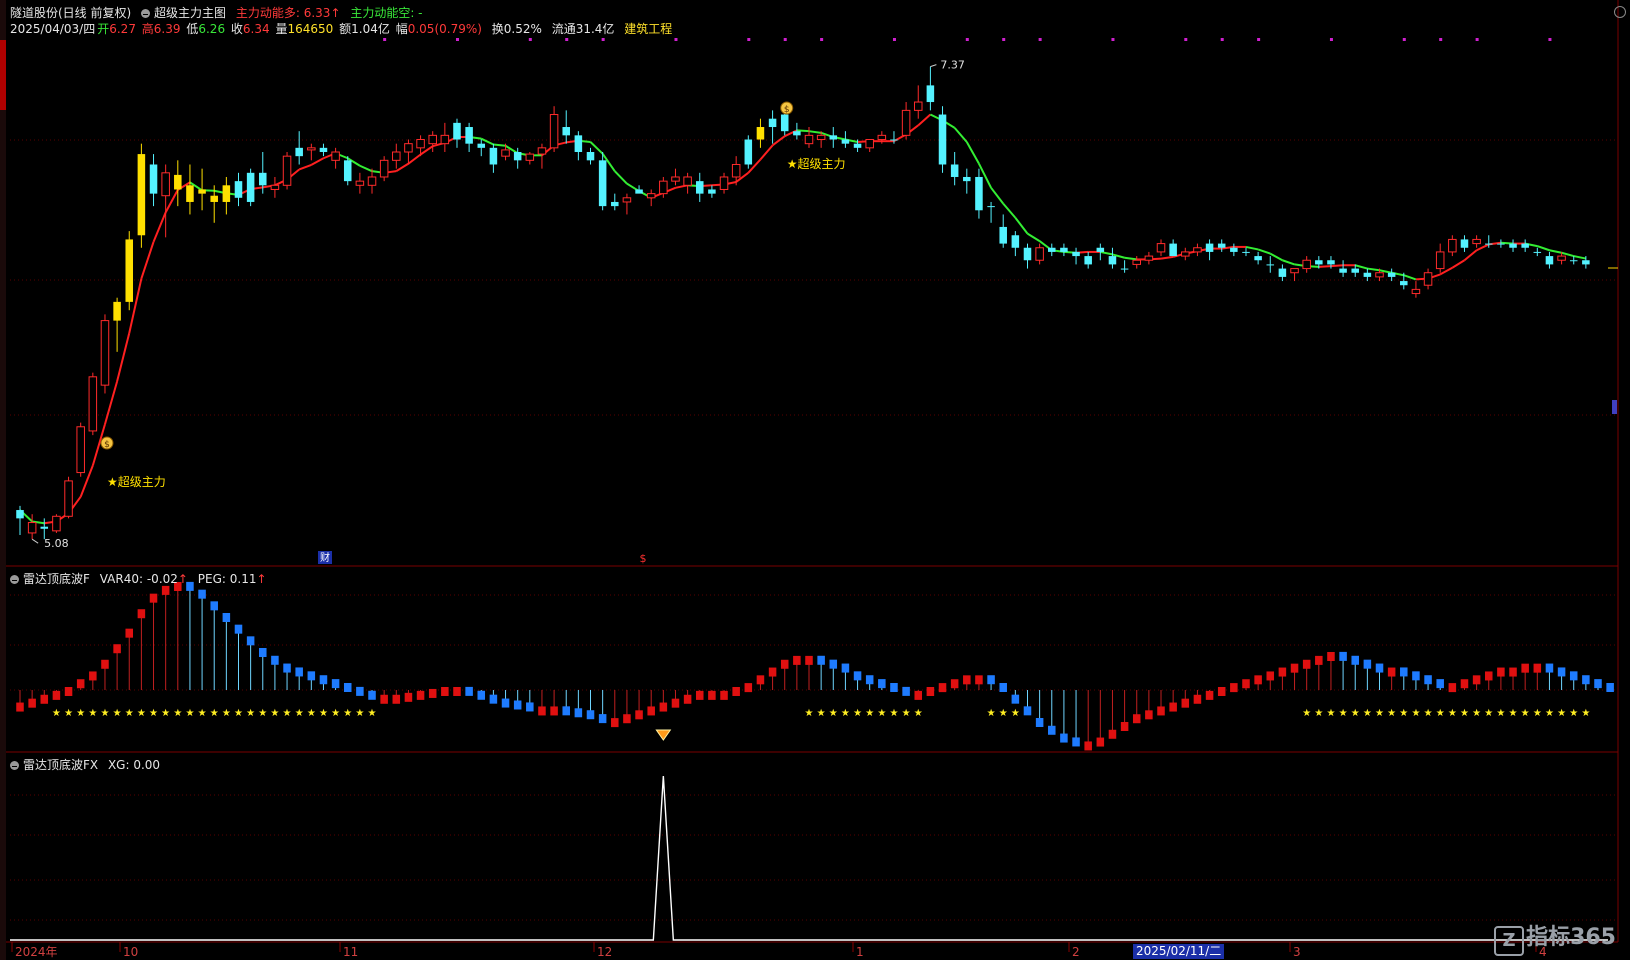 The height and width of the screenshot is (960, 1630). I want to click on indicator-name: 超级主力主图, so click(183, 13).